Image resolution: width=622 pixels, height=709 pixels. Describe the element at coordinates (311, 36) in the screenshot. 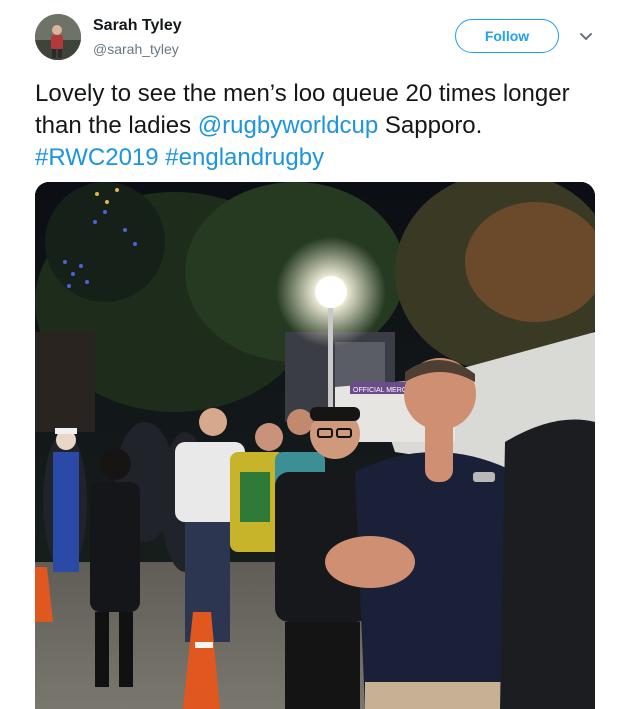

I see `tweet-header: Sarah Tyley @sarah_tyley Follow` at that location.